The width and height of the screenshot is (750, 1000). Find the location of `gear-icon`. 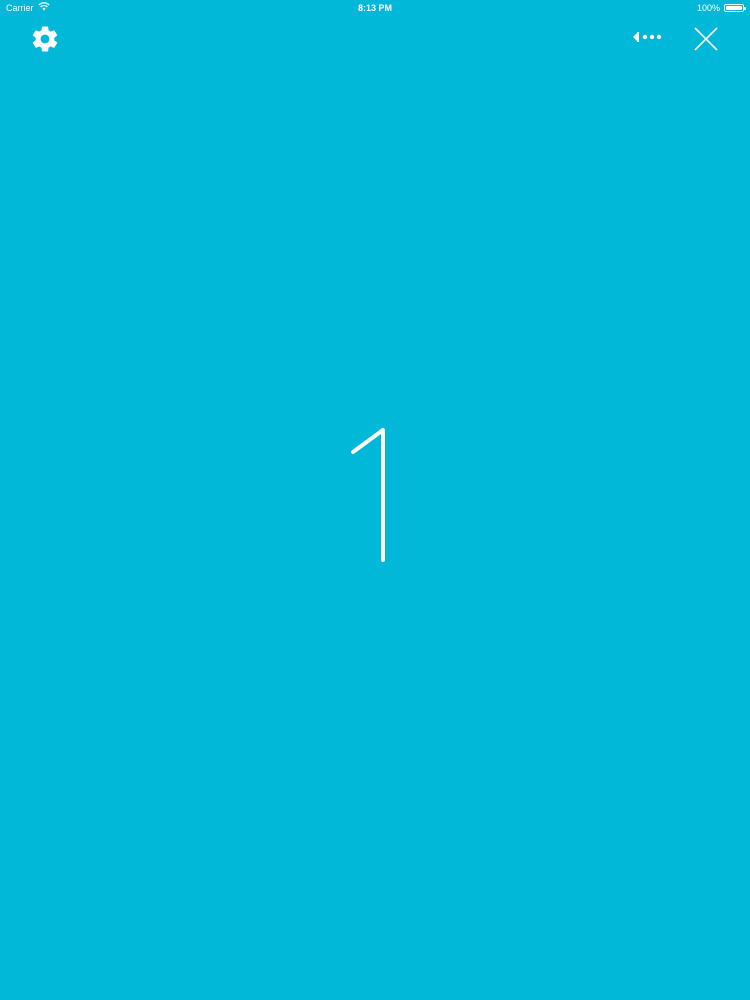

gear-icon is located at coordinates (45, 41).